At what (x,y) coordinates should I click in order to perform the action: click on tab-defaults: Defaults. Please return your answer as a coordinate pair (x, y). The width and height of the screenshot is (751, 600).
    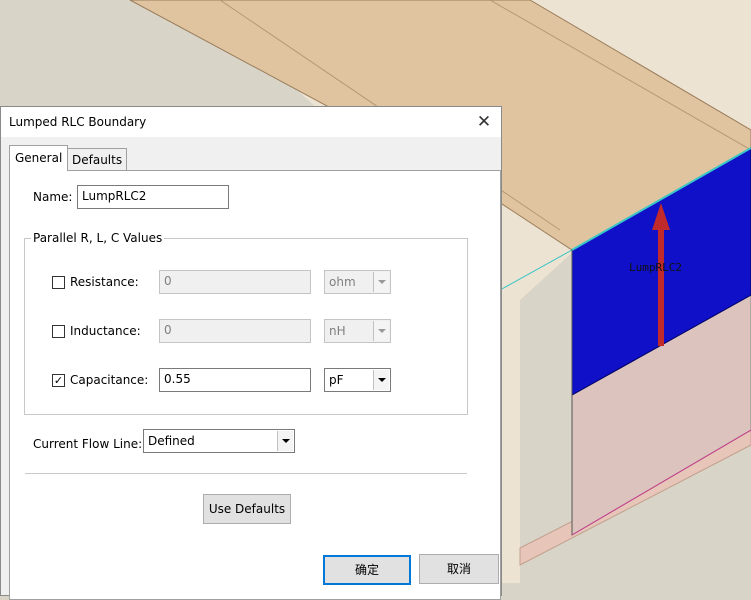
    Looking at the image, I should click on (97, 159).